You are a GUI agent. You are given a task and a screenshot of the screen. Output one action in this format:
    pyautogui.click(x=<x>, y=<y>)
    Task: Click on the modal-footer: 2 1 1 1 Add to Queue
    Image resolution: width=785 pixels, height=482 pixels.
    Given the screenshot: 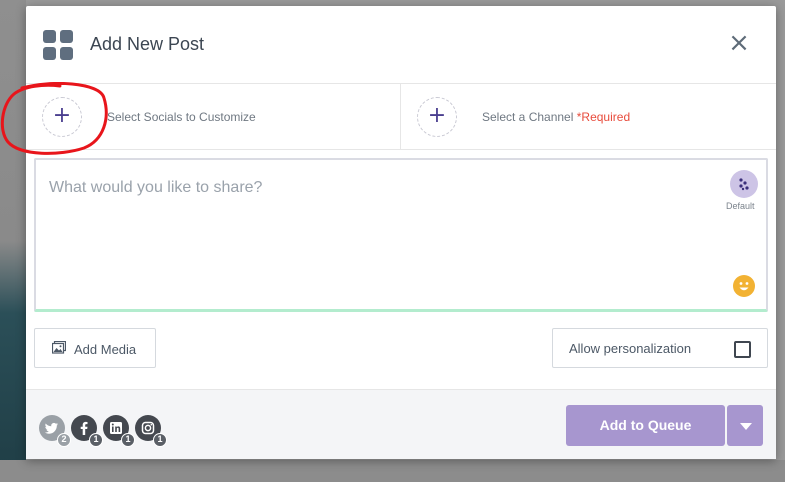 What is the action you would take?
    pyautogui.click(x=401, y=424)
    